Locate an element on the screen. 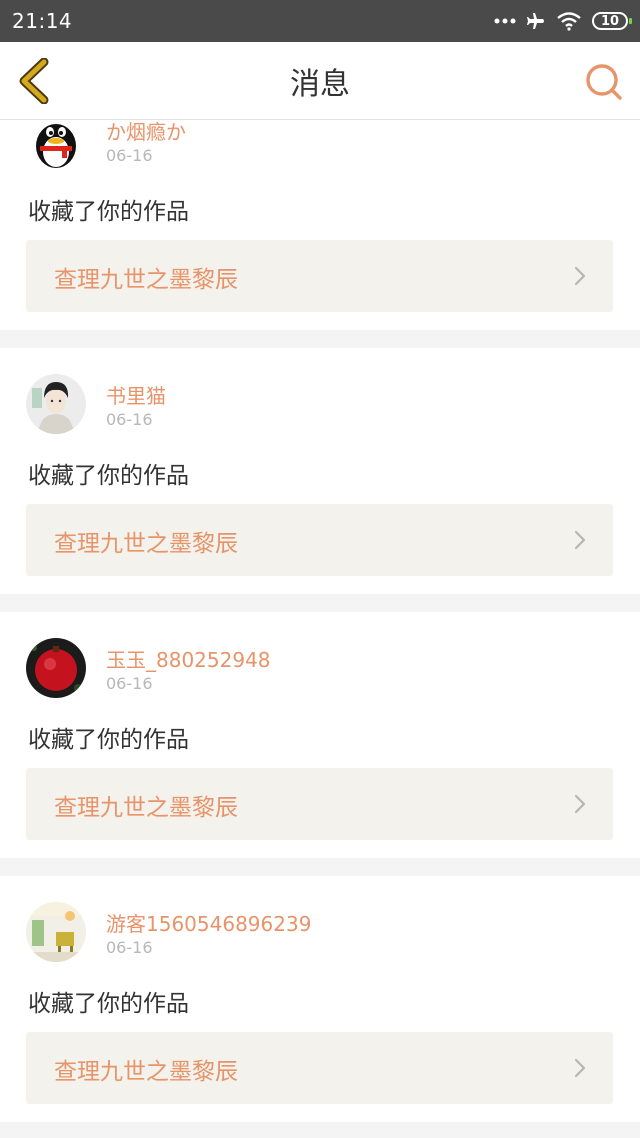 The image size is (640, 1138). back-button is located at coordinates (34, 81).